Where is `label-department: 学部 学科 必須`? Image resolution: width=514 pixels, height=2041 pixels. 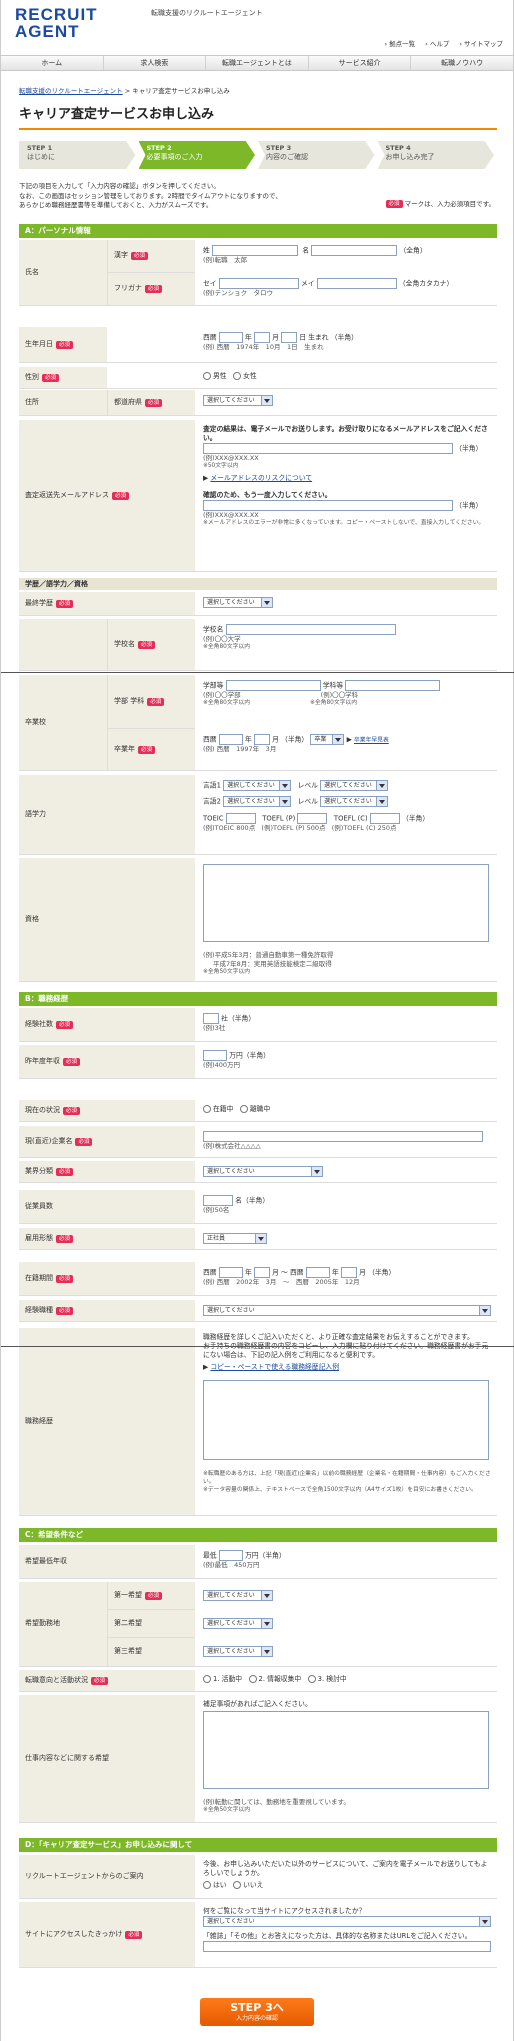 label-department: 学部 学科 必須 is located at coordinates (151, 702).